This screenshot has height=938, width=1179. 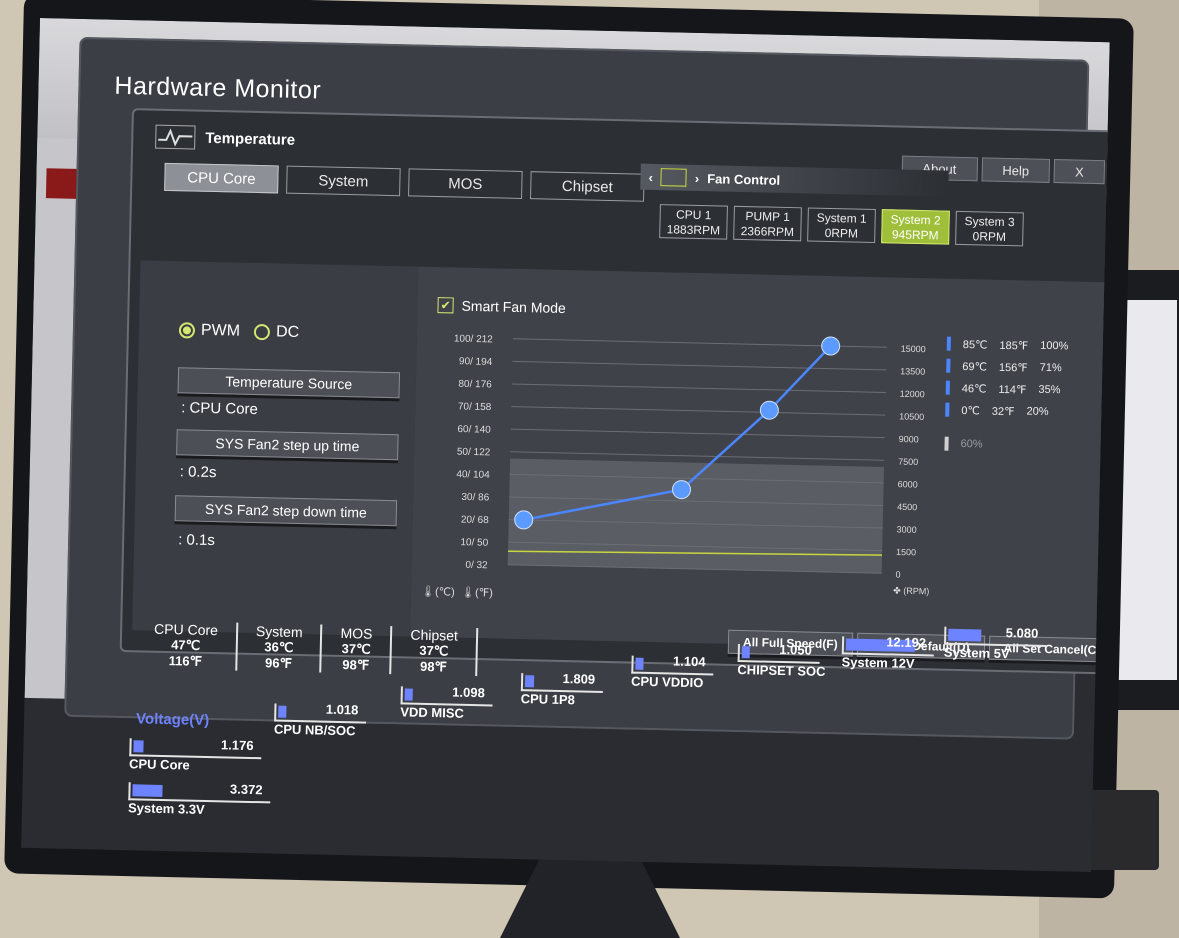 I want to click on voltage-bar: 1.098, so click(x=446, y=695).